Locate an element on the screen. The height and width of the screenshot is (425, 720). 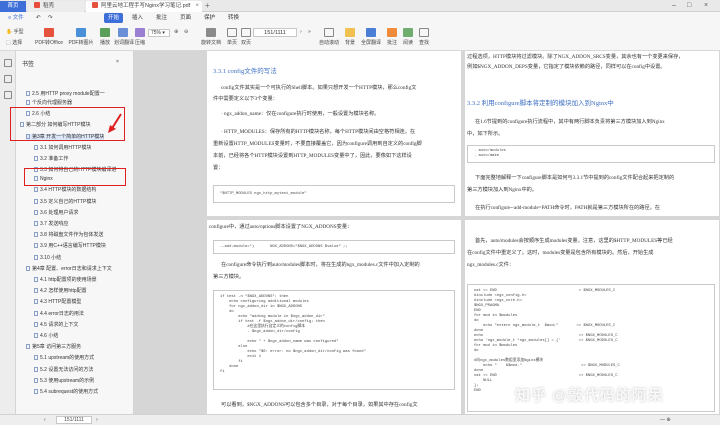
close-window-icon: × is located at coordinates (706, 6).